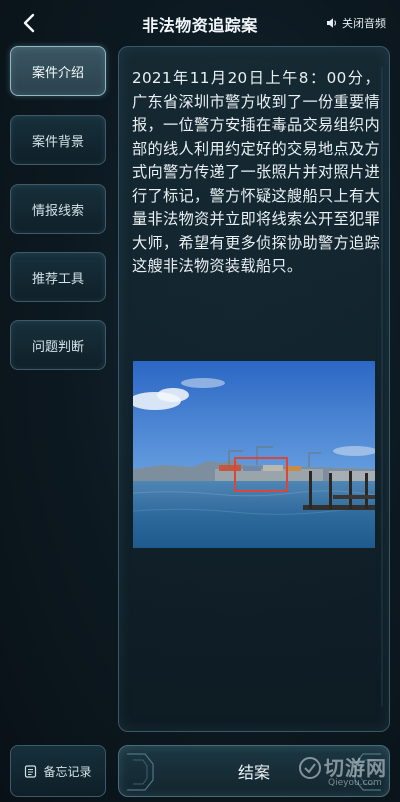 The image size is (400, 802). I want to click on audio-toggle-label: 关闭音频, so click(364, 23).